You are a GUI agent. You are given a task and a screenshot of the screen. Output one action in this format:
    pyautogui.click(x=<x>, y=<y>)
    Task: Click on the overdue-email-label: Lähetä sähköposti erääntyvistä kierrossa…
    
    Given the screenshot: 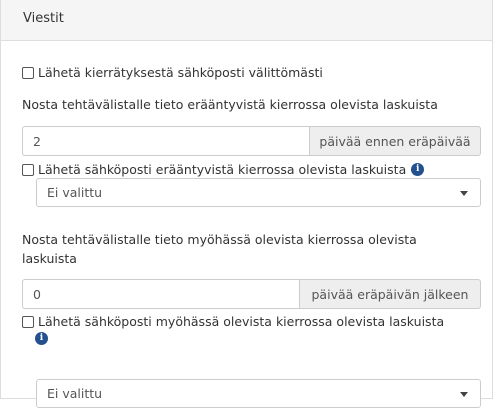 What is the action you would take?
    pyautogui.click(x=222, y=169)
    